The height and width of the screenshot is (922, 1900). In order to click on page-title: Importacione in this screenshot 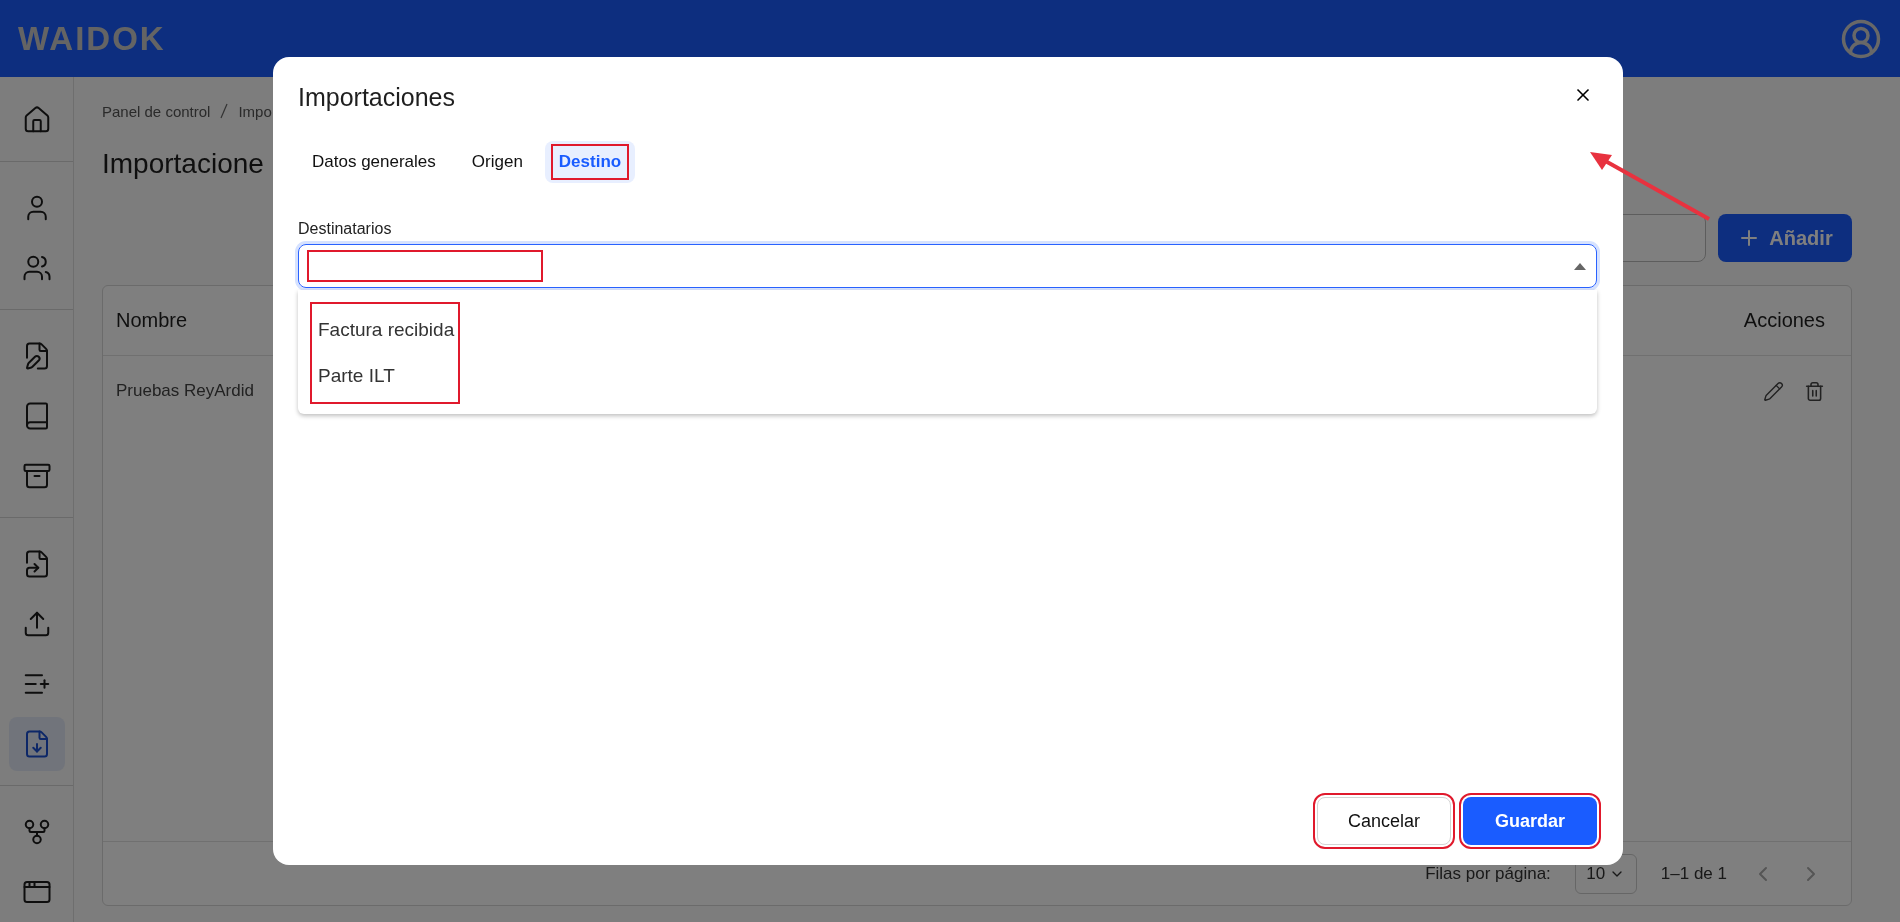, I will do `click(183, 164)`.